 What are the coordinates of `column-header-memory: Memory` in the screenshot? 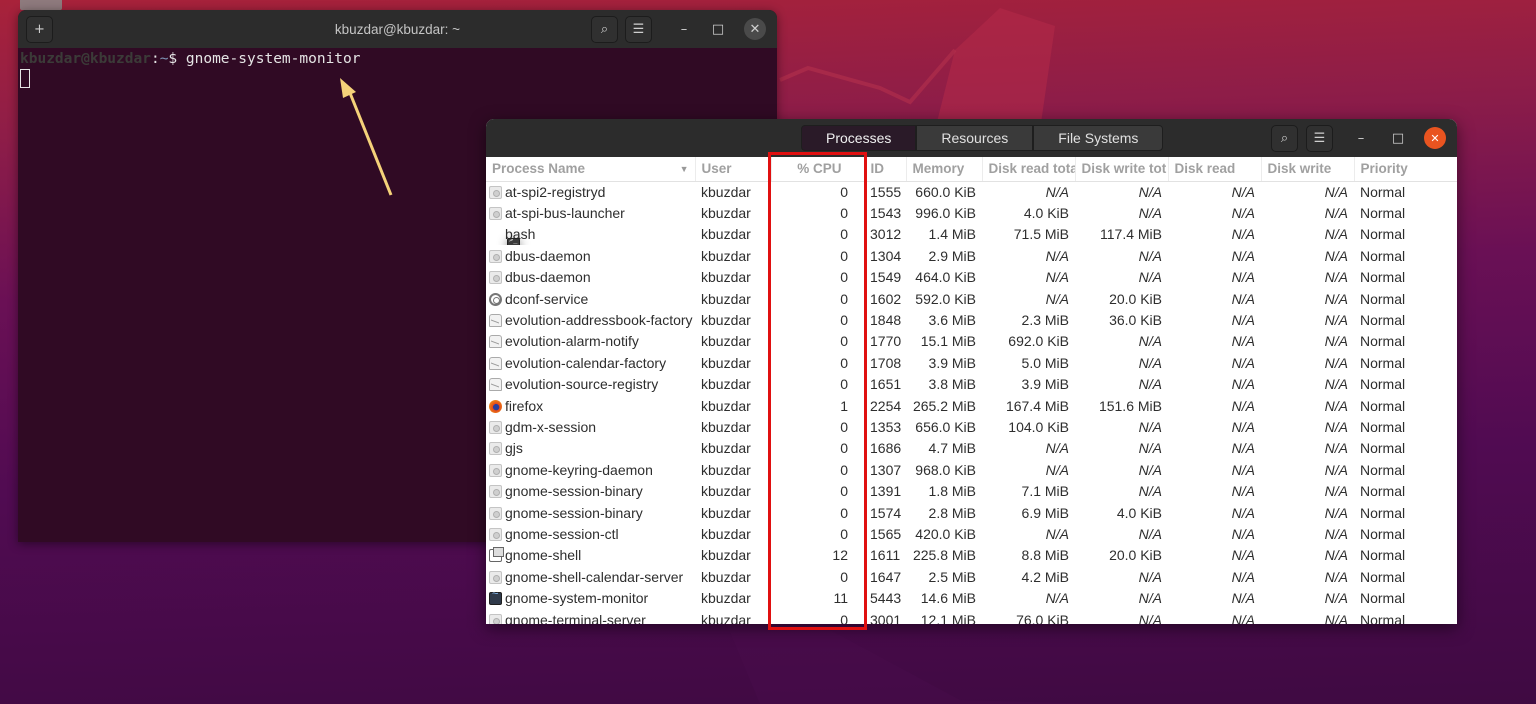 It's located at (944, 169).